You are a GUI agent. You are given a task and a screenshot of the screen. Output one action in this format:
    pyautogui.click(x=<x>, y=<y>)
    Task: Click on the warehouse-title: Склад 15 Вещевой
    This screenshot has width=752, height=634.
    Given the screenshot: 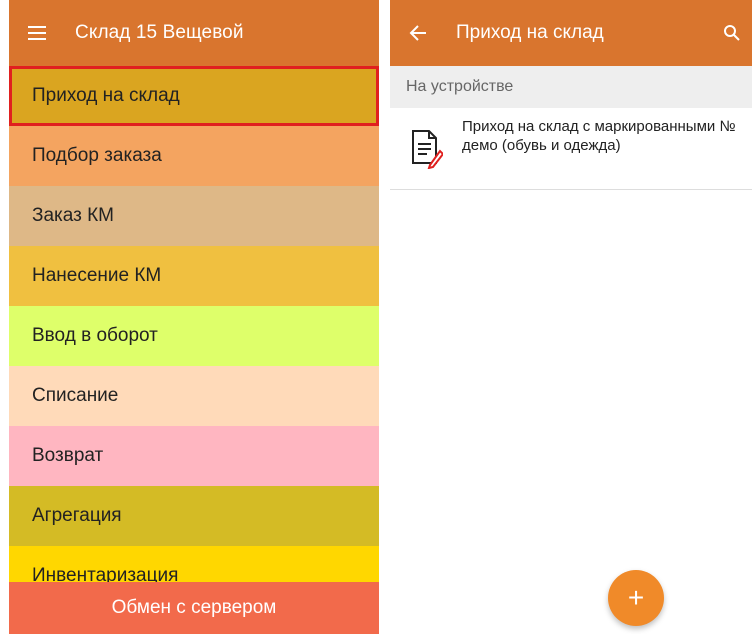 What is the action you would take?
    pyautogui.click(x=159, y=32)
    